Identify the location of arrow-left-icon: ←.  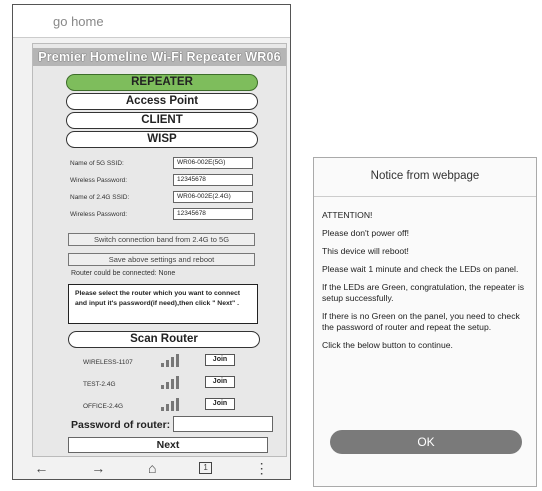
(41, 468).